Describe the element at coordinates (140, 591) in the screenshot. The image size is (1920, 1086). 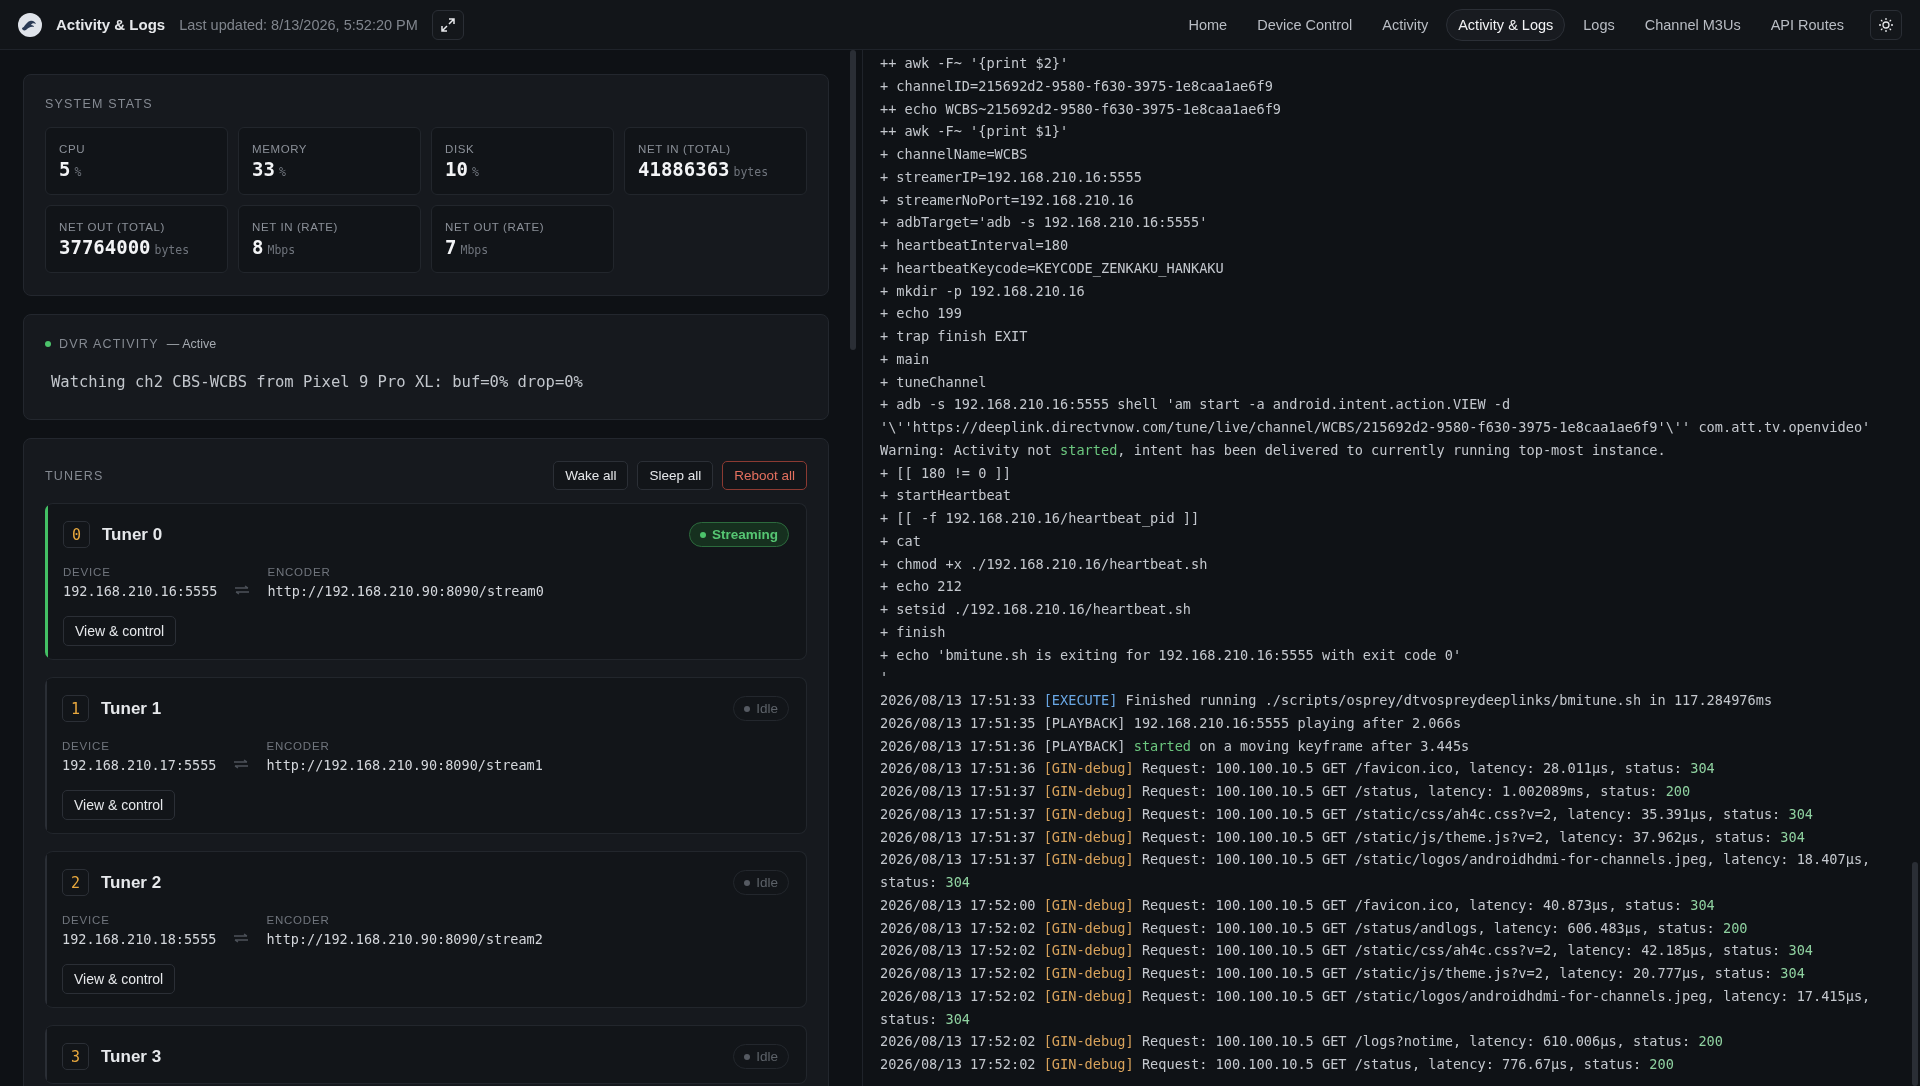
I see `device-address: 192.168.210.16:5555` at that location.